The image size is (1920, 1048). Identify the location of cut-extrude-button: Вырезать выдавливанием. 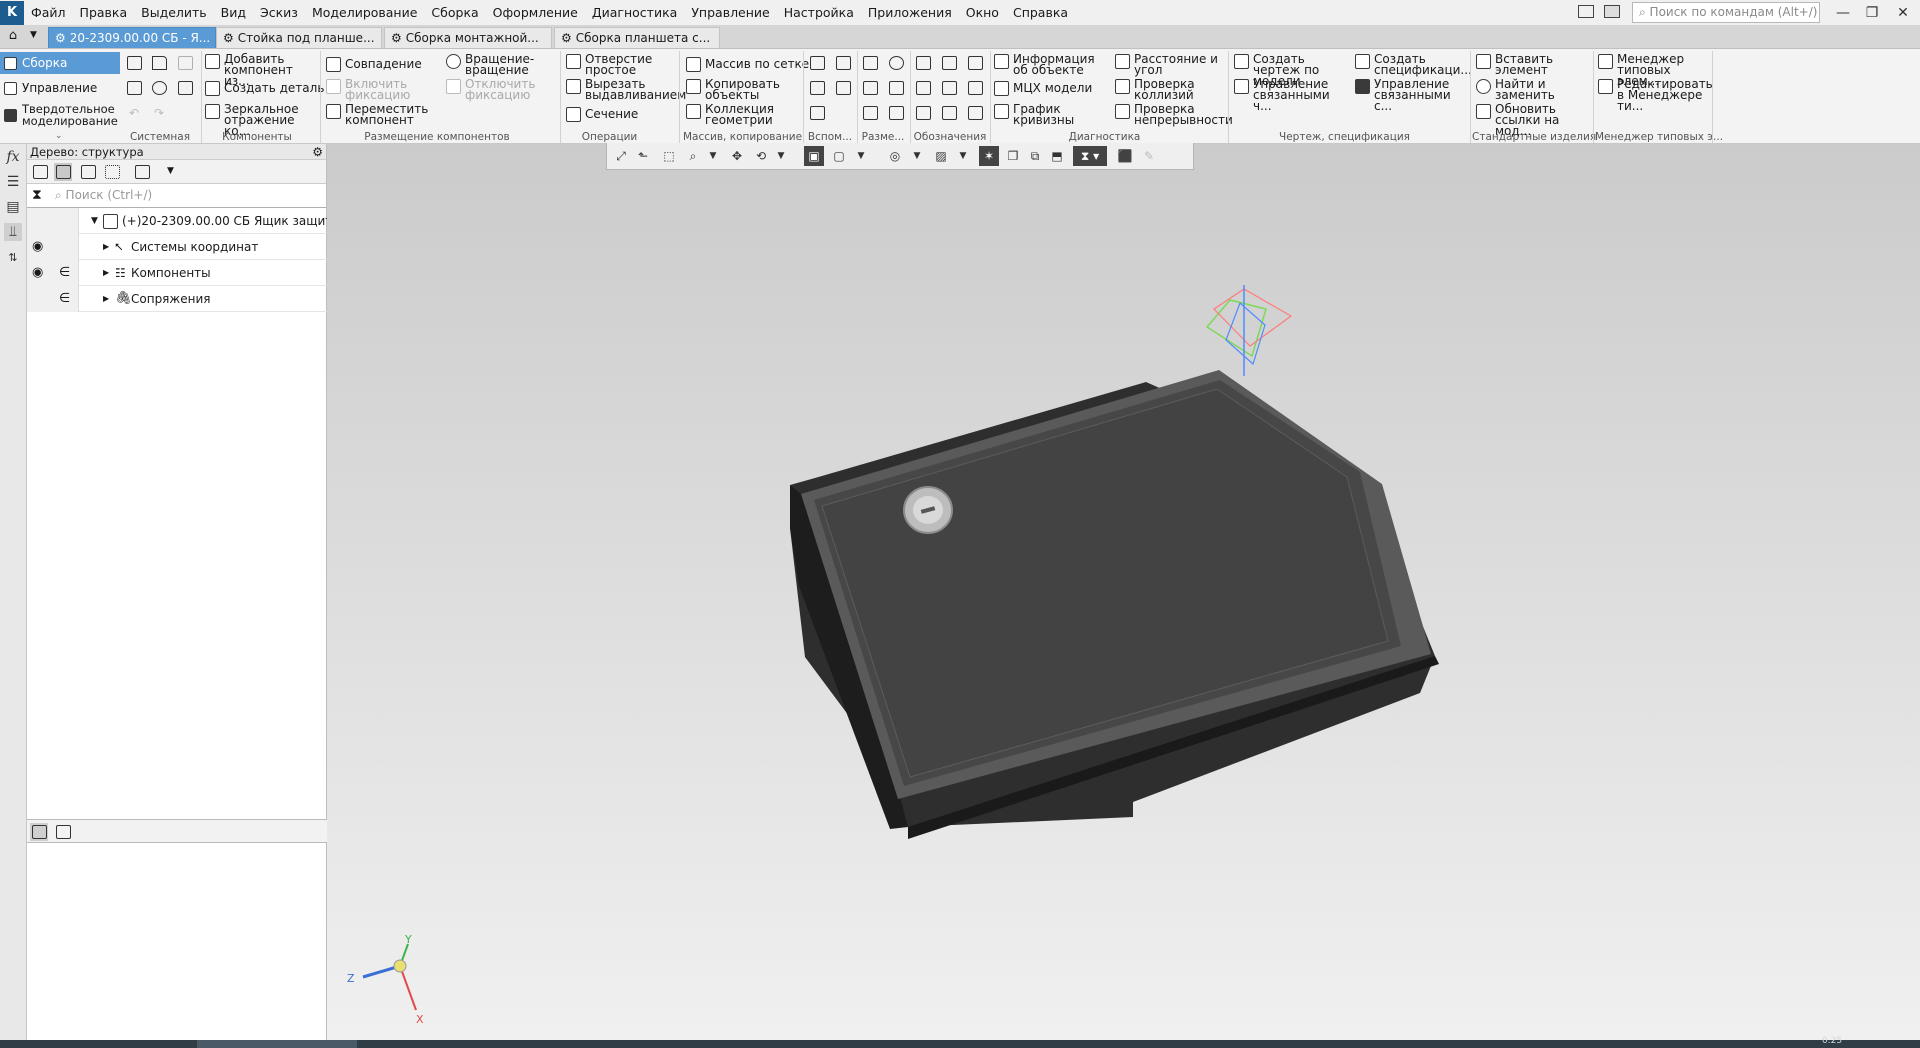
(626, 89).